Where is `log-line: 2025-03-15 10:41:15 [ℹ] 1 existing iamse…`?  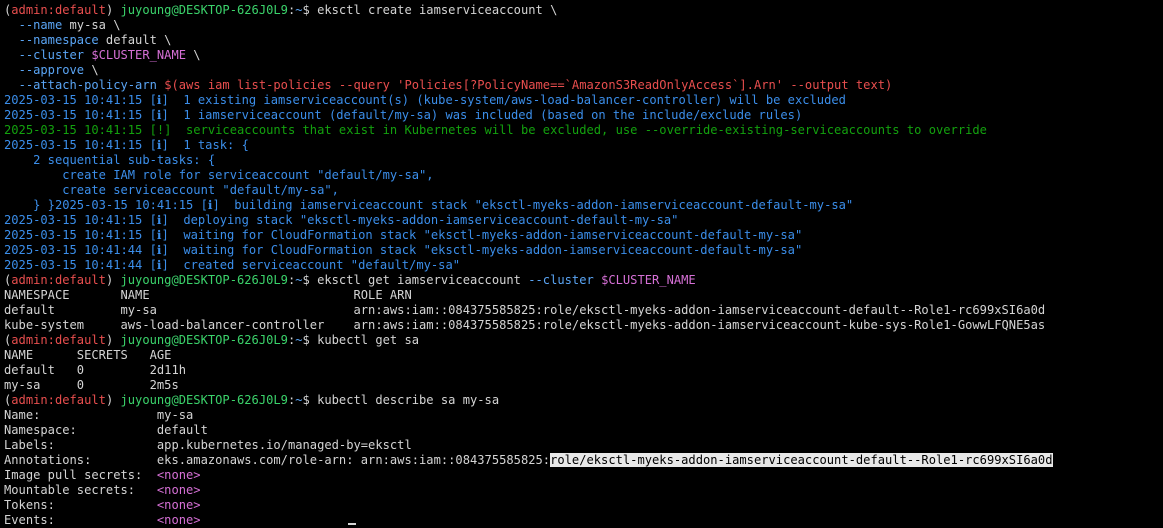
log-line: 2025-03-15 10:41:15 [ℹ] 1 existing iamse… is located at coordinates (583, 100).